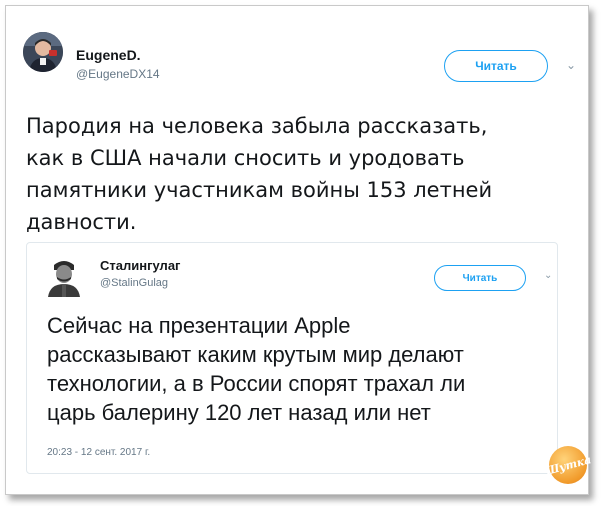 The width and height of the screenshot is (601, 506). Describe the element at coordinates (480, 278) in the screenshot. I see `quoted-follow-button: Читать` at that location.